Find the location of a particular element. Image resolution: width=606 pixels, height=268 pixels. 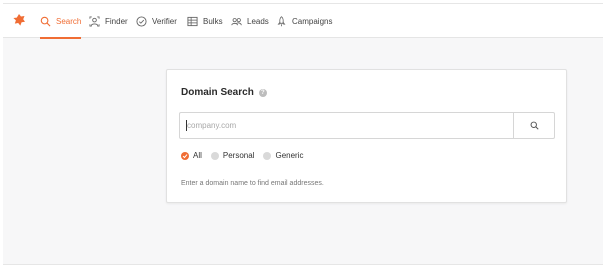

nav-search-label: Search is located at coordinates (69, 21).